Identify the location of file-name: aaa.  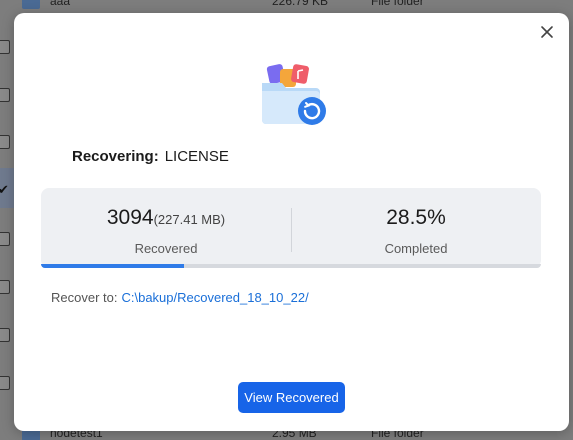
(60, 4).